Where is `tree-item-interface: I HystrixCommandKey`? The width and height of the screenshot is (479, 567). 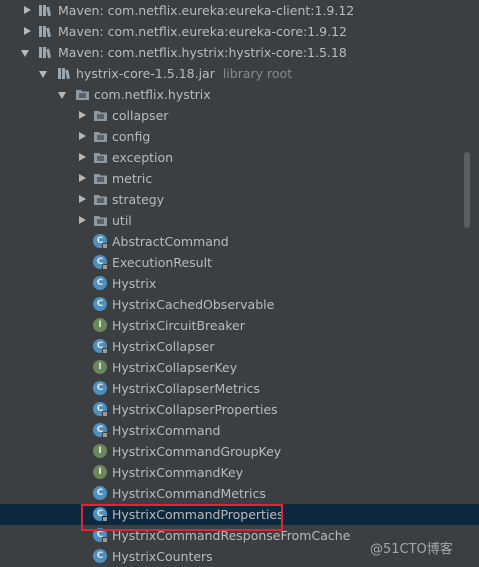 tree-item-interface: I HystrixCommandKey is located at coordinates (239, 472).